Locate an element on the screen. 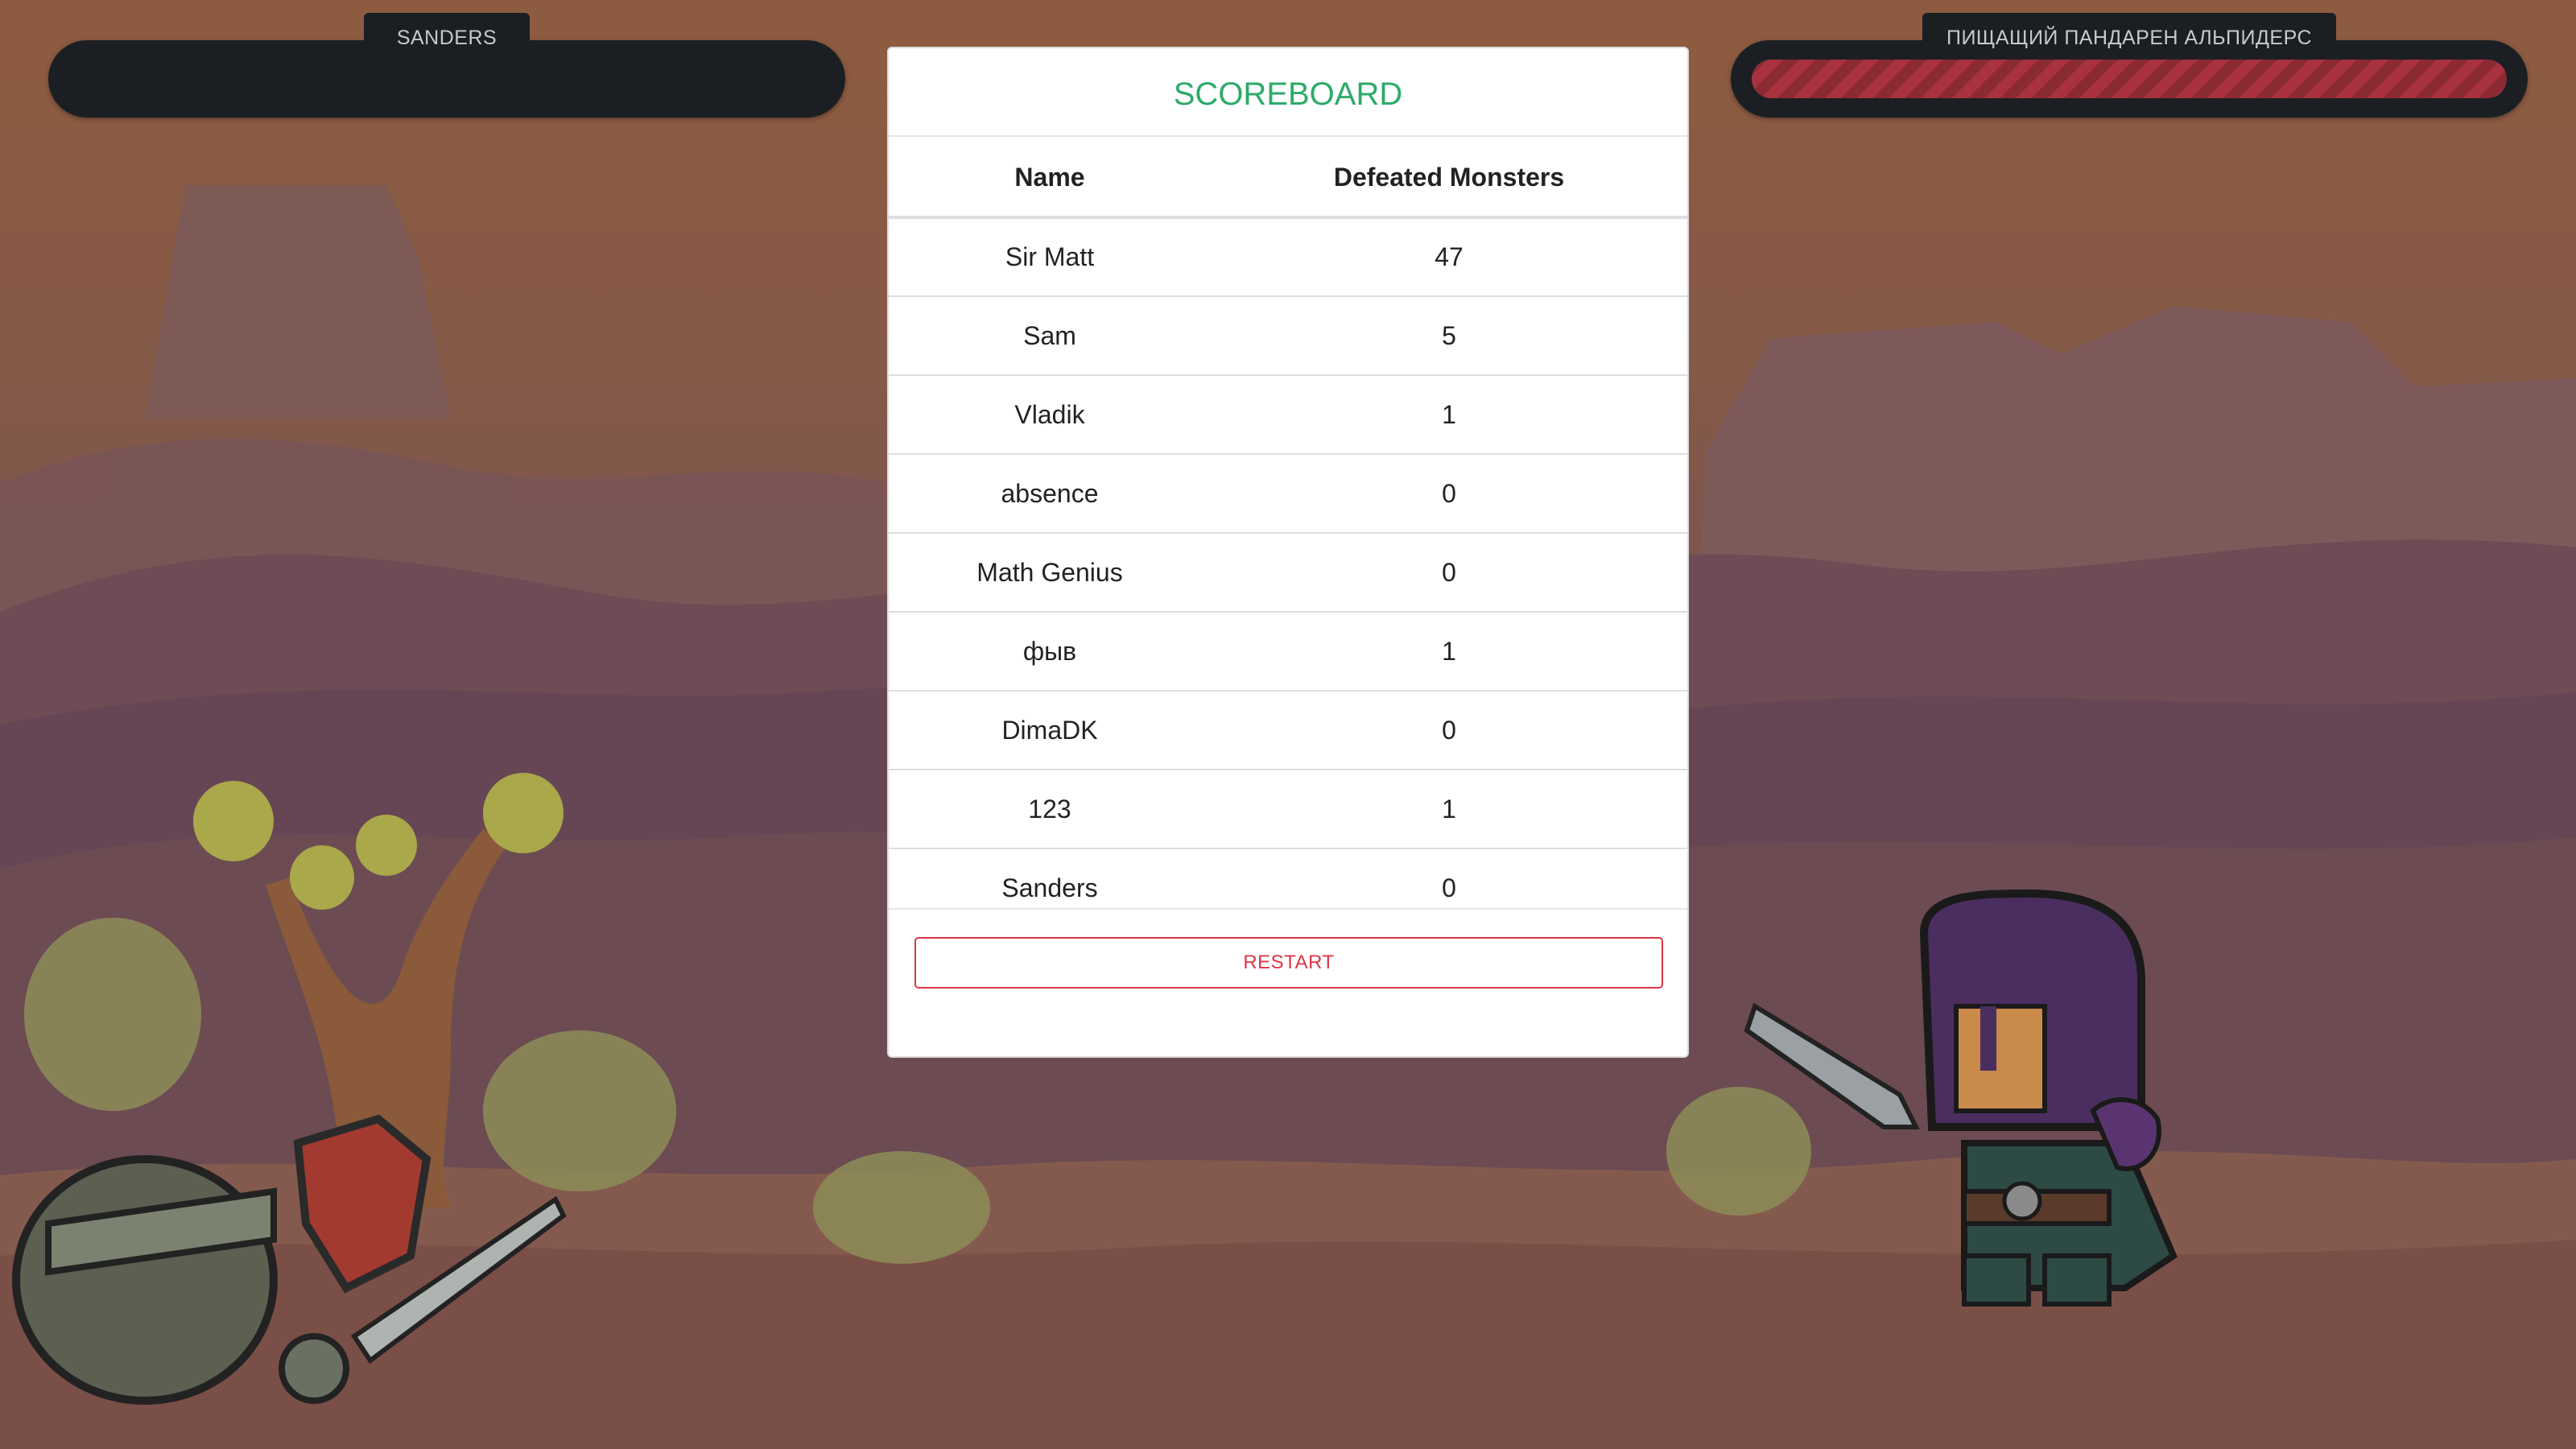 This screenshot has width=2576, height=1449. table-row: DimaDK 0 is located at coordinates (1288, 730).